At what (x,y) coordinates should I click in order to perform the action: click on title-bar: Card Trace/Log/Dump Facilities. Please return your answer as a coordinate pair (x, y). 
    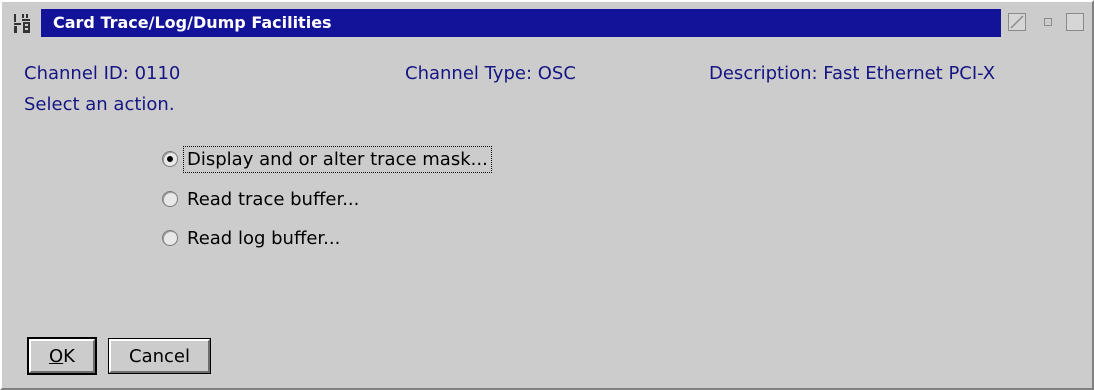
    Looking at the image, I should click on (548, 23).